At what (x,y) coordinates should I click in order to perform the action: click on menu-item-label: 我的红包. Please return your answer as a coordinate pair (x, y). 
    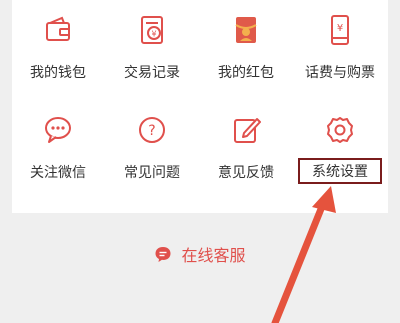
    Looking at the image, I should click on (246, 73).